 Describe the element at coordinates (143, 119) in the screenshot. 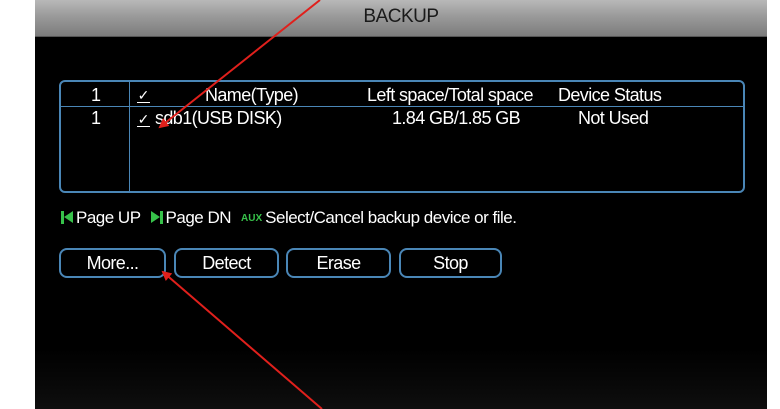

I see `device-select-checkbox: ✓` at that location.